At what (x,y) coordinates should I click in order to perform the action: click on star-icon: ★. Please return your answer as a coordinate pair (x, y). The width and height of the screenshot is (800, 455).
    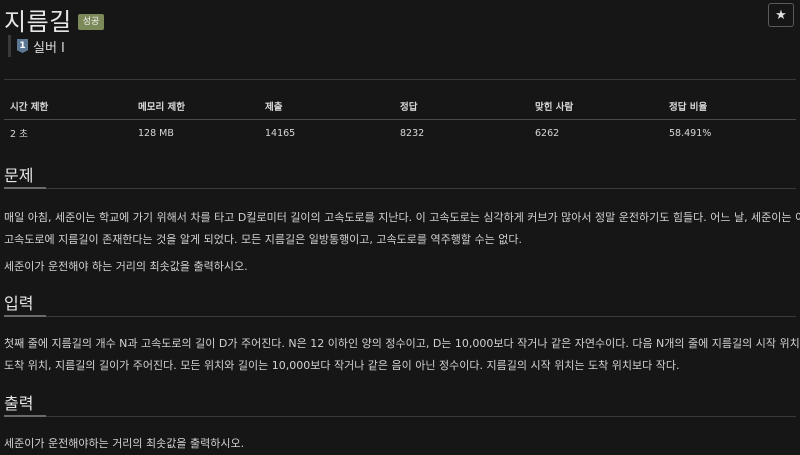
    Looking at the image, I should click on (781, 15).